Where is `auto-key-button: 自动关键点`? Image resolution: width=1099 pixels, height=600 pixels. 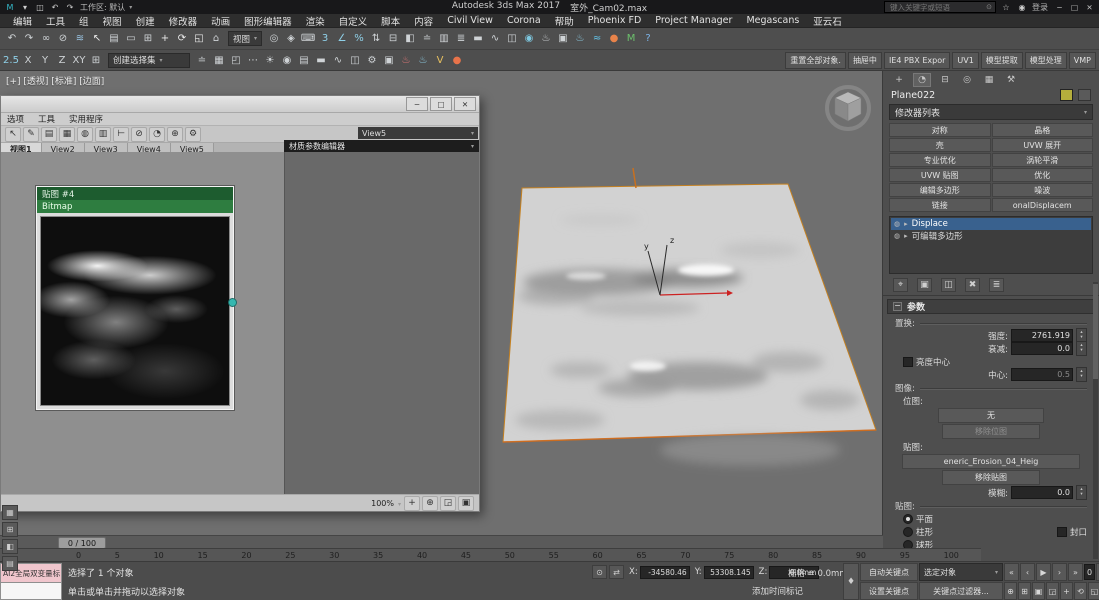 auto-key-button: 自动关键点 is located at coordinates (889, 572).